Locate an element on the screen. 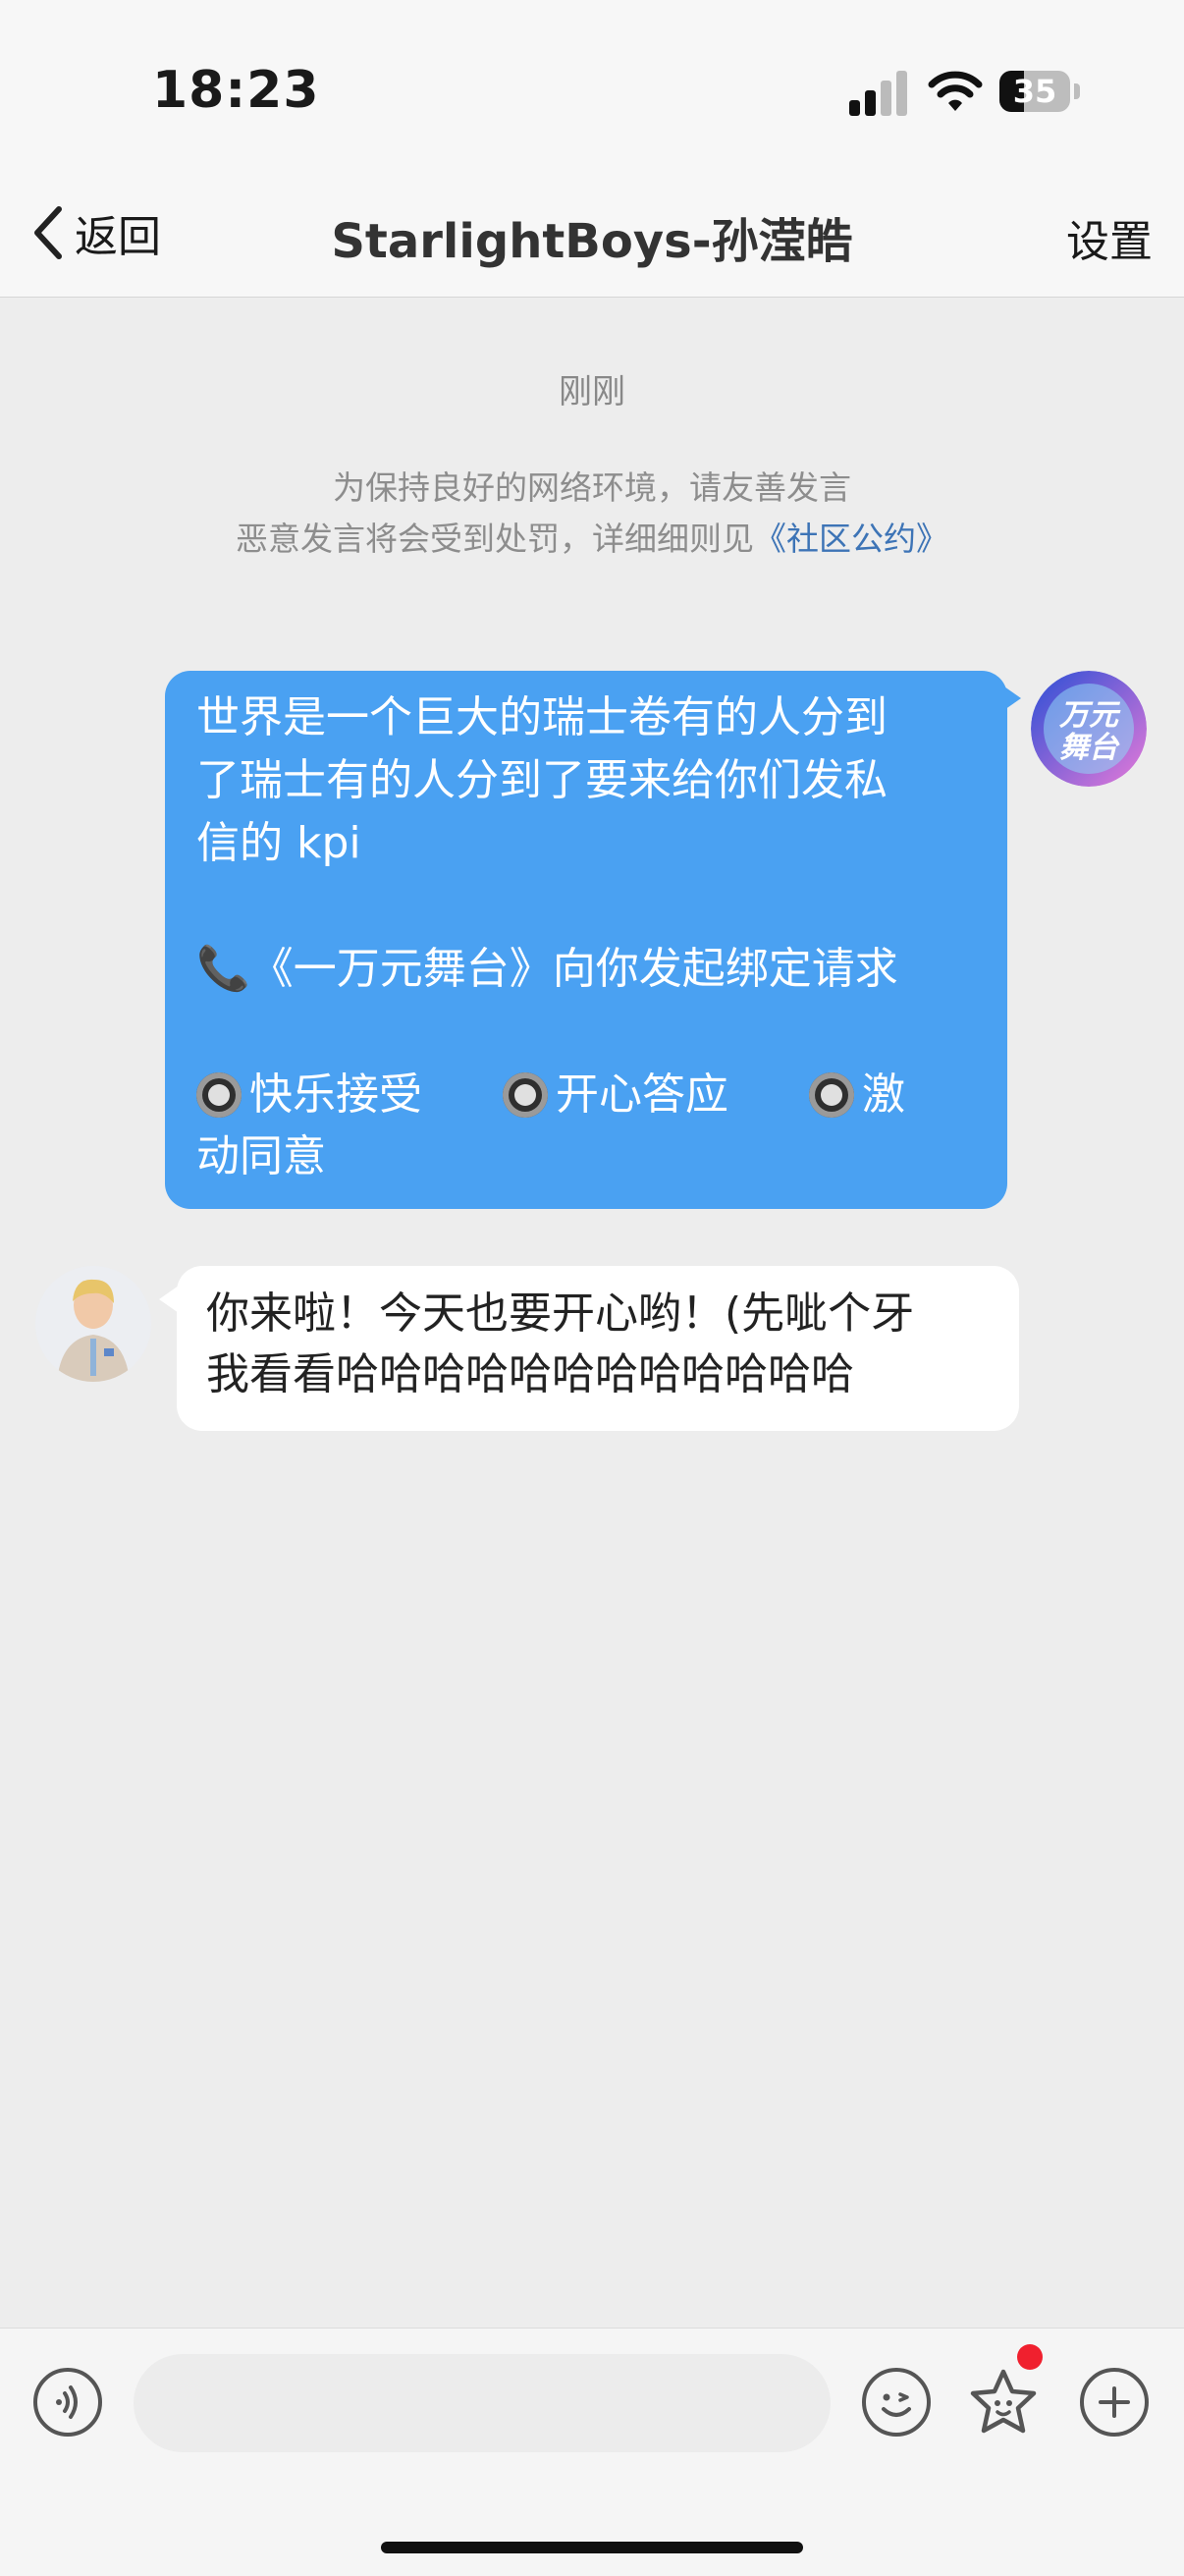  input-bar is located at coordinates (592, 2452).